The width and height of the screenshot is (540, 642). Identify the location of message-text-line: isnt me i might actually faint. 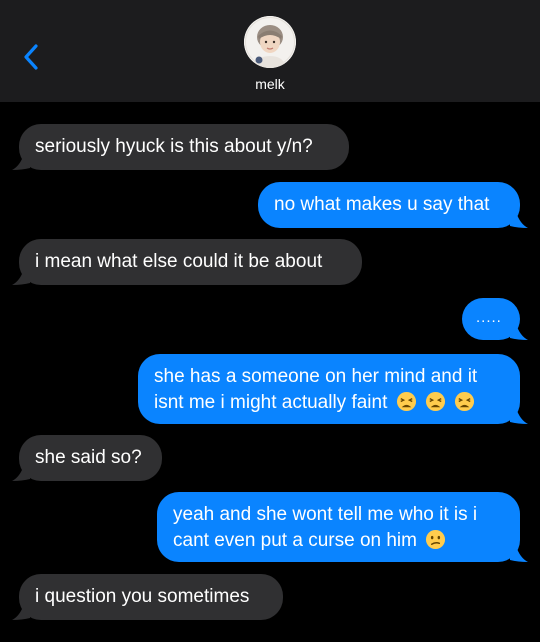
(329, 403).